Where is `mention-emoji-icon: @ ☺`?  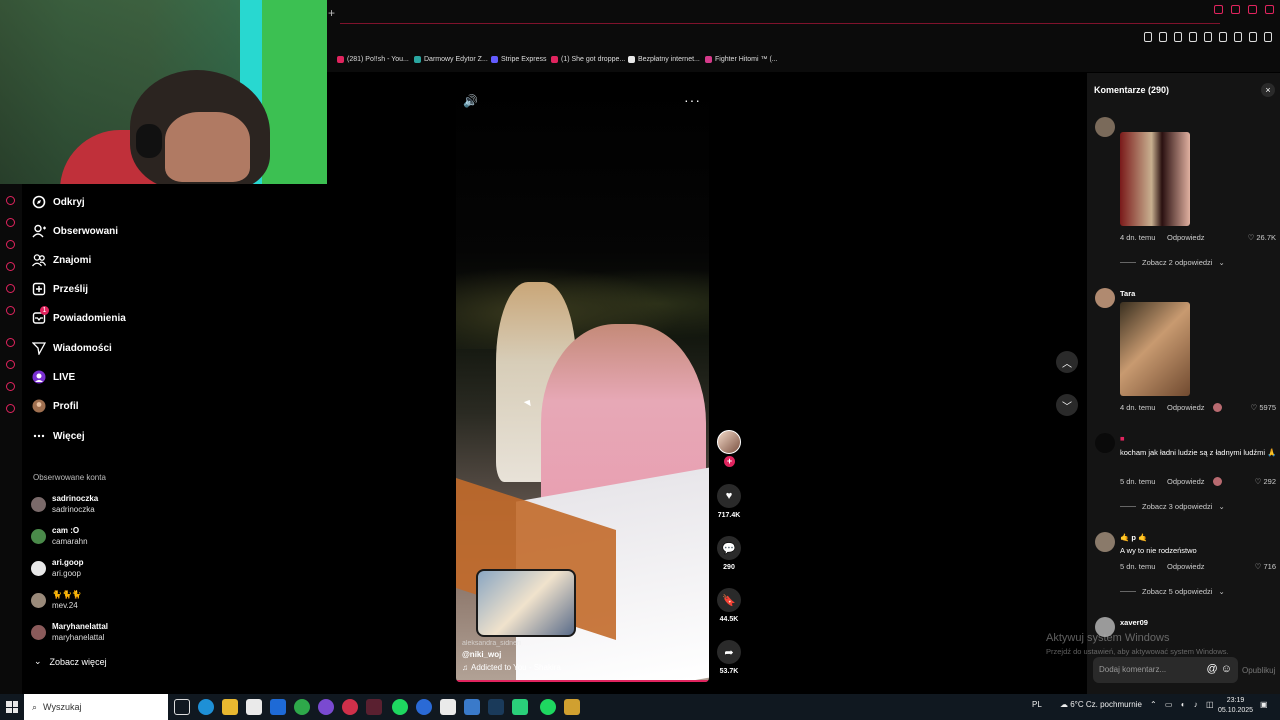
mention-emoji-icon: @ ☺ is located at coordinates (1219, 669).